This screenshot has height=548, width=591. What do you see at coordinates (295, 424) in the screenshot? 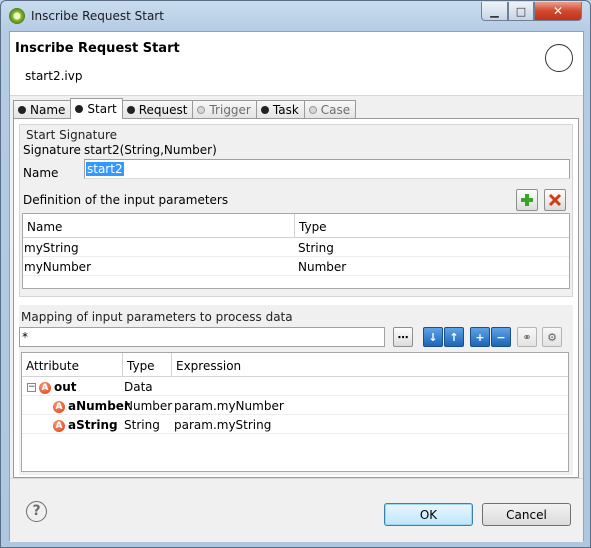
I see `table-row: AaString String param.myString` at bounding box center [295, 424].